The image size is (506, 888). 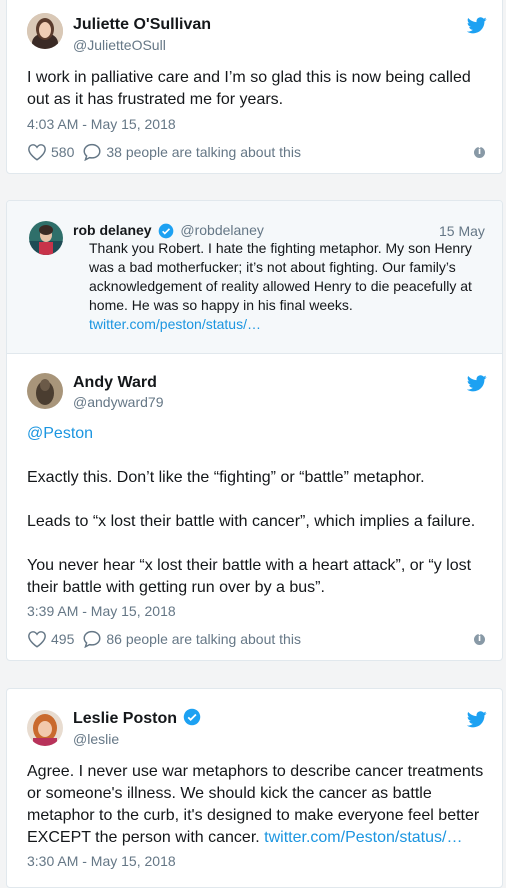 What do you see at coordinates (142, 25) in the screenshot?
I see `author-name: Juliette O'Sullivan` at bounding box center [142, 25].